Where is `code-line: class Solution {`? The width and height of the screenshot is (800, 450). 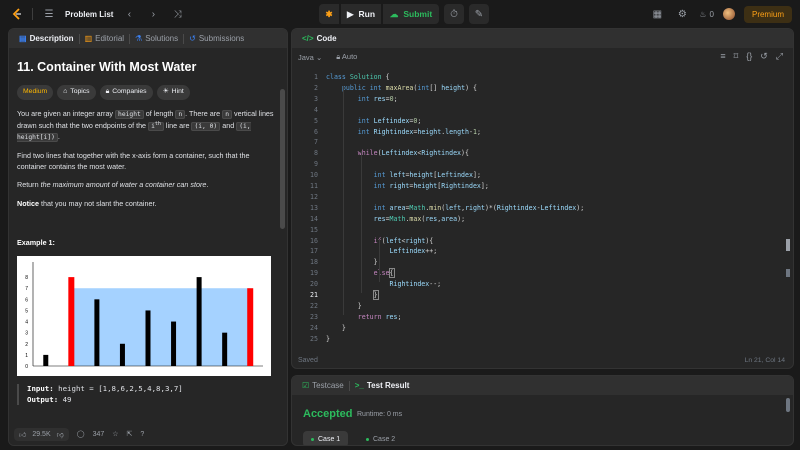
code-line: class Solution { is located at coordinates (358, 77).